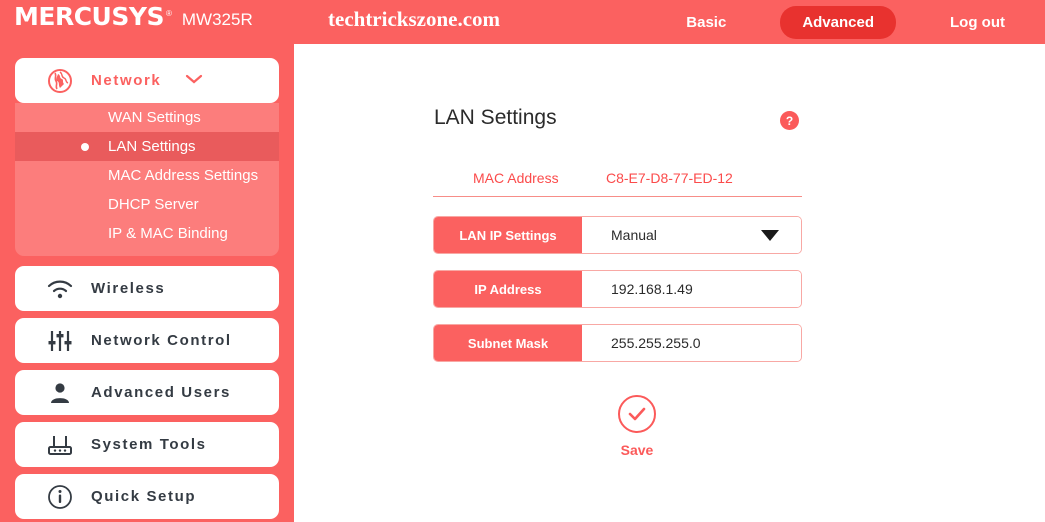 This screenshot has height=522, width=1045. I want to click on brand: MERCUSYS ® MW325R, so click(133, 16).